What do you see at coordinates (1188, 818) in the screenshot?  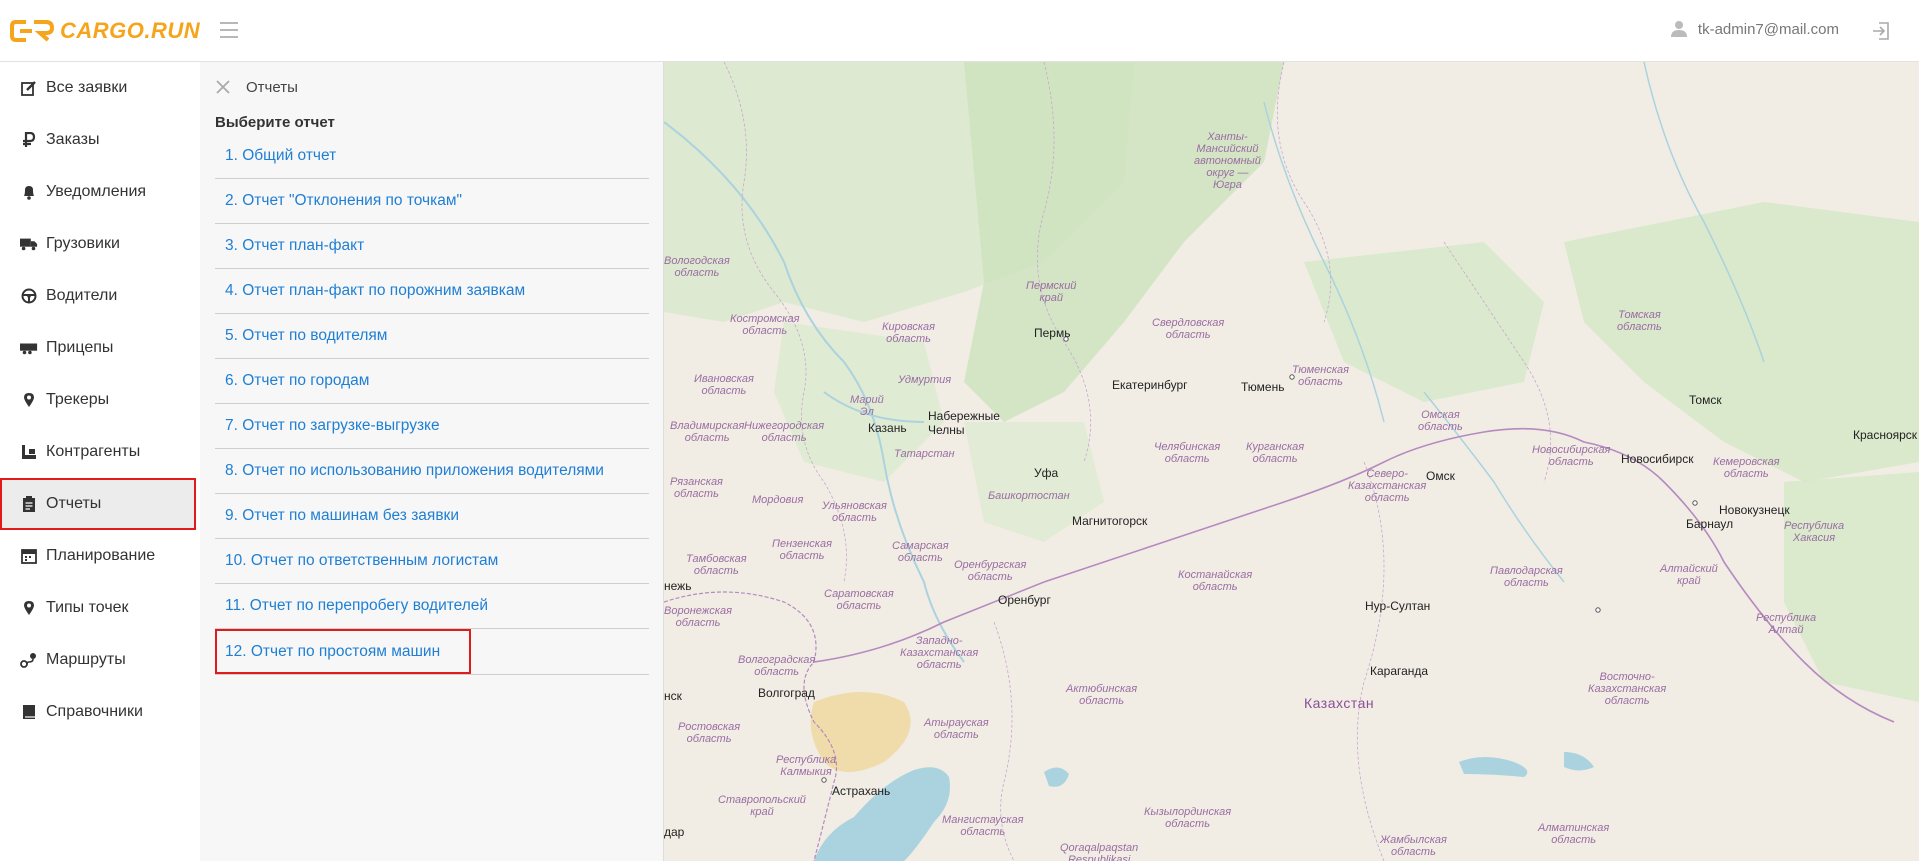 I see `map-region-label: Кызылординская область` at bounding box center [1188, 818].